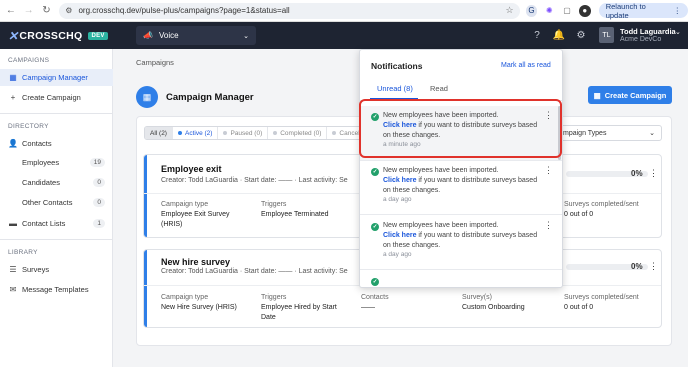 Image resolution: width=688 pixels, height=367 pixels. What do you see at coordinates (58, 36) in the screenshot?
I see `app-logo: ✕ CROSSCHQ DEV` at bounding box center [58, 36].